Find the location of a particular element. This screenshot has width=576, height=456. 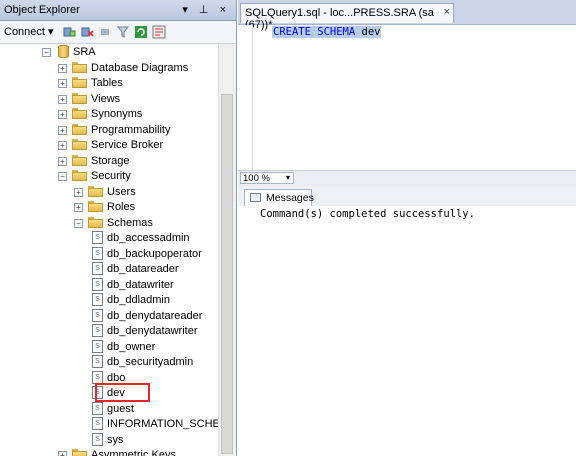

tree-node-label: Service Broker is located at coordinates (127, 145).